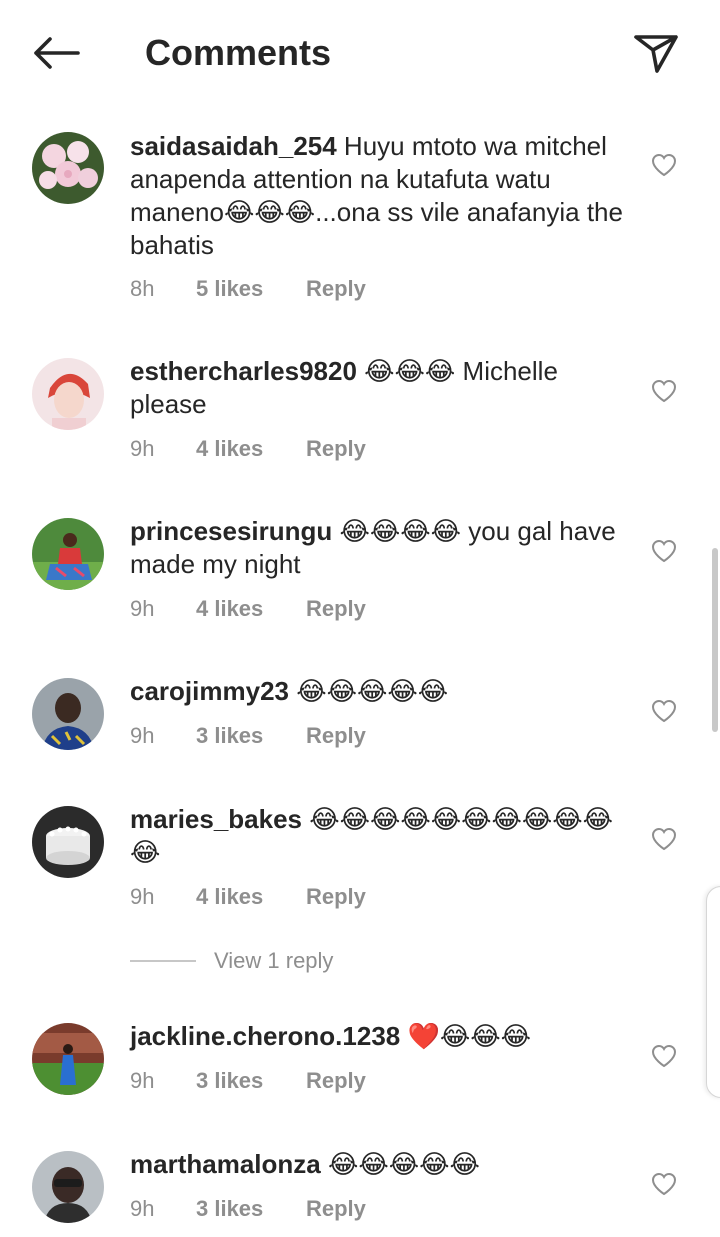 The height and width of the screenshot is (1237, 720). What do you see at coordinates (142, 288) in the screenshot?
I see `comment-time: 8h` at bounding box center [142, 288].